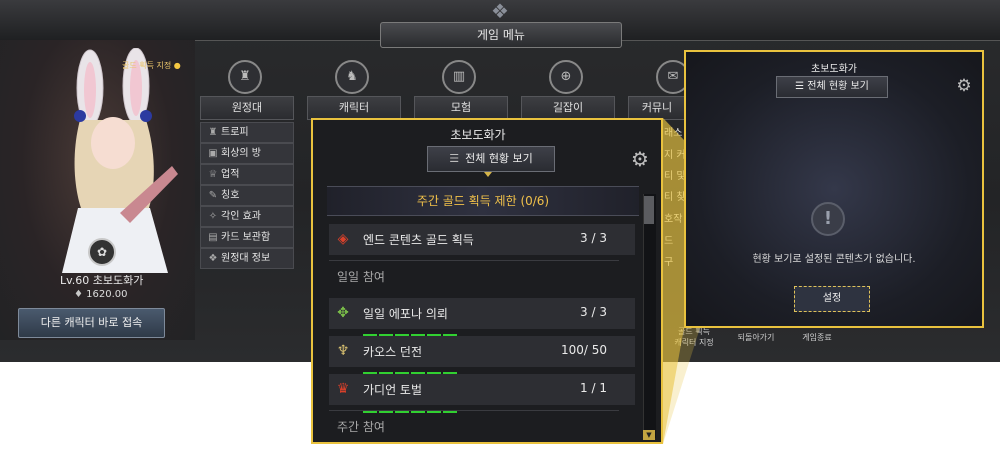  Describe the element at coordinates (482, 239) in the screenshot. I see `end-content-row: ◈ 엔드 콘텐츠 골드 획득 3 / 3` at that location.